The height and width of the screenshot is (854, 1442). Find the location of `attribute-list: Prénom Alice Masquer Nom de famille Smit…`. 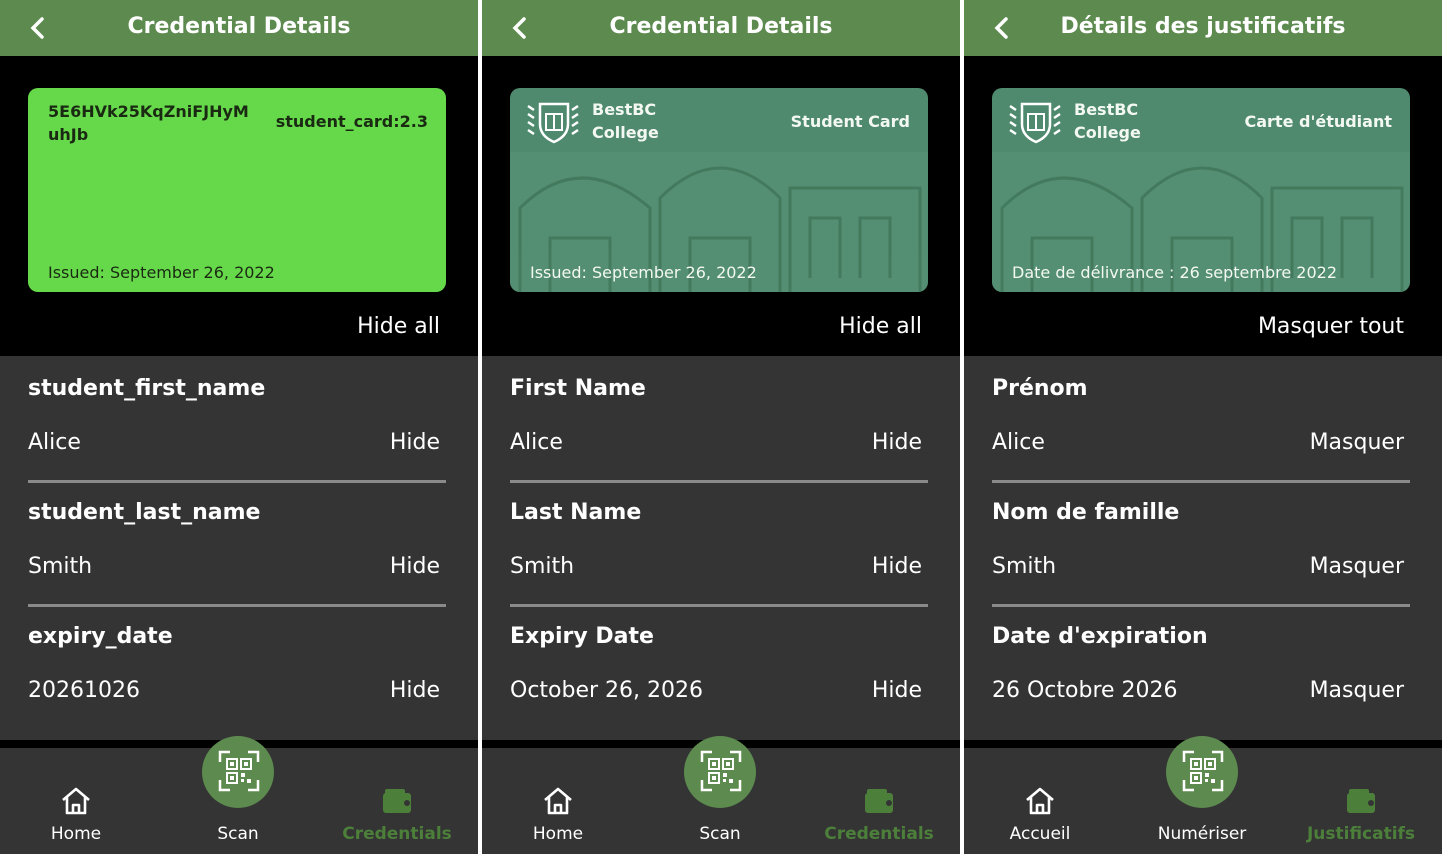

attribute-list: Prénom Alice Masquer Nom de famille Smit… is located at coordinates (1203, 548).